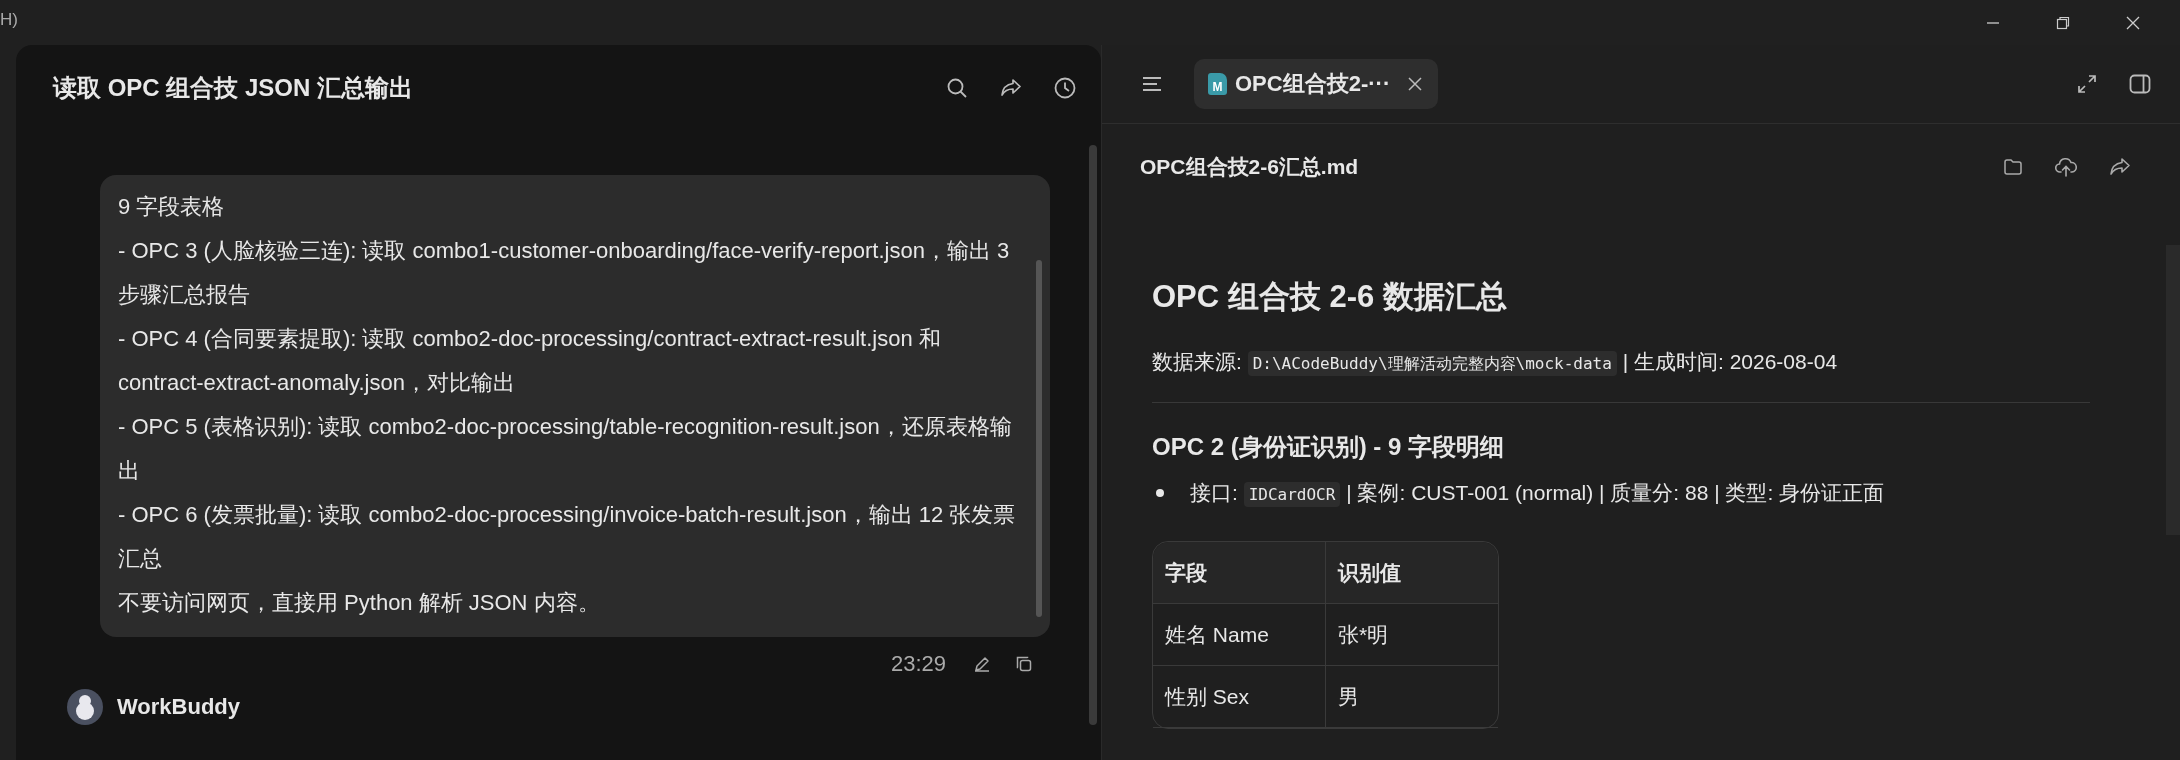  Describe the element at coordinates (179, 707) in the screenshot. I see `assistant-name: WorkBuddy` at that location.